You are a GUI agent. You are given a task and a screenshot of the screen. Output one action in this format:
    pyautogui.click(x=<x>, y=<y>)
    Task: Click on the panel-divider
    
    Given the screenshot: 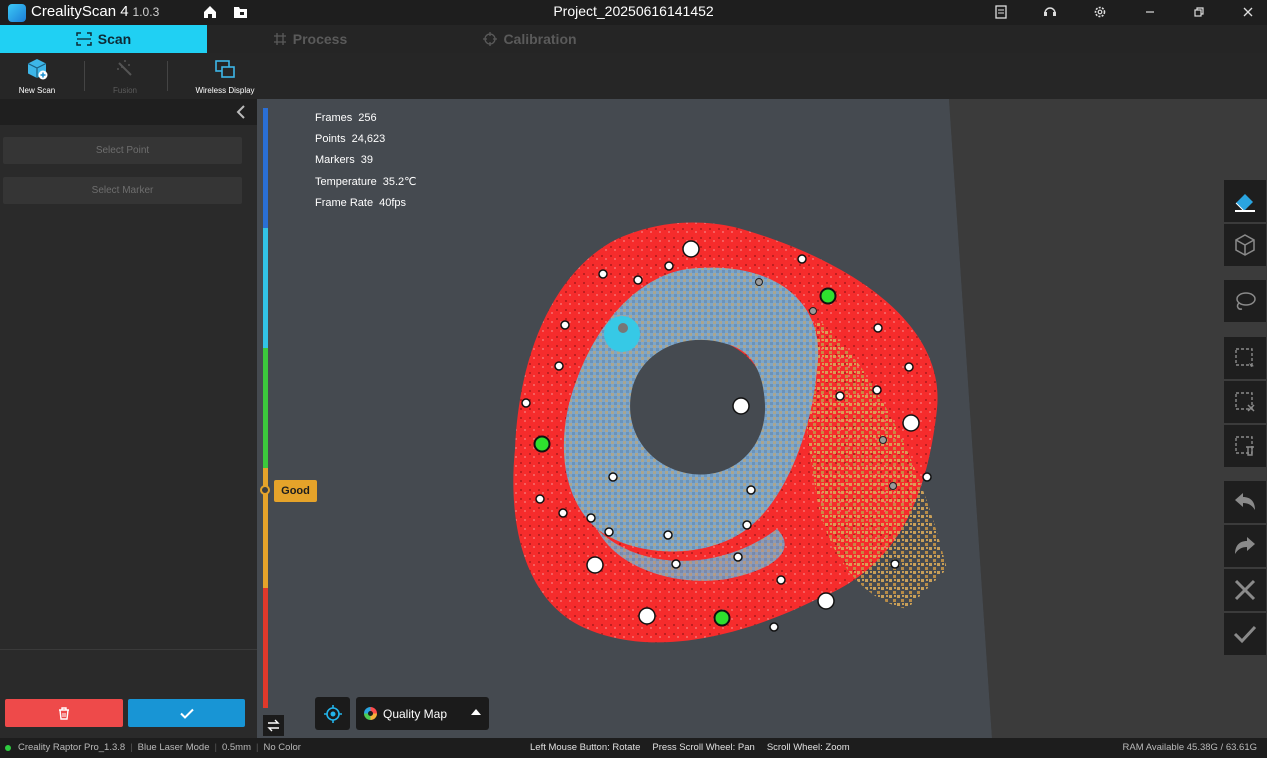 What is the action you would take?
    pyautogui.click(x=128, y=649)
    